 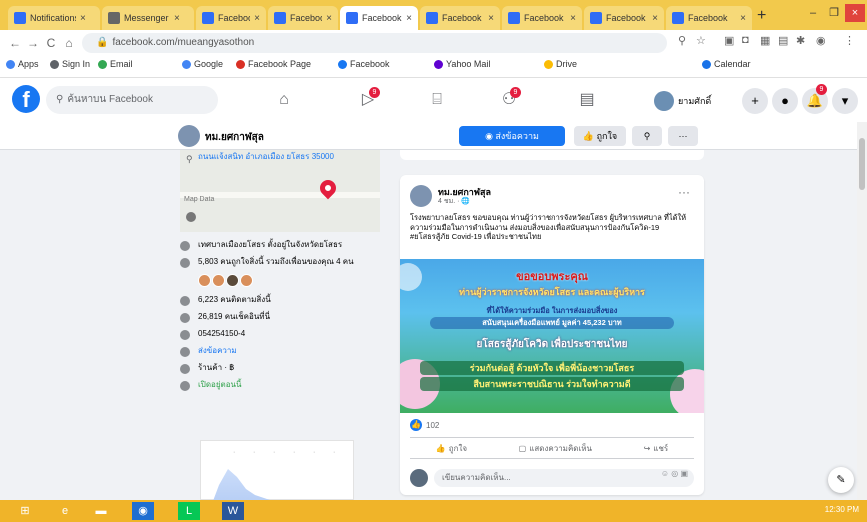 What do you see at coordinates (189, 159) in the screenshot?
I see `location-icon: ⚲` at bounding box center [189, 159].